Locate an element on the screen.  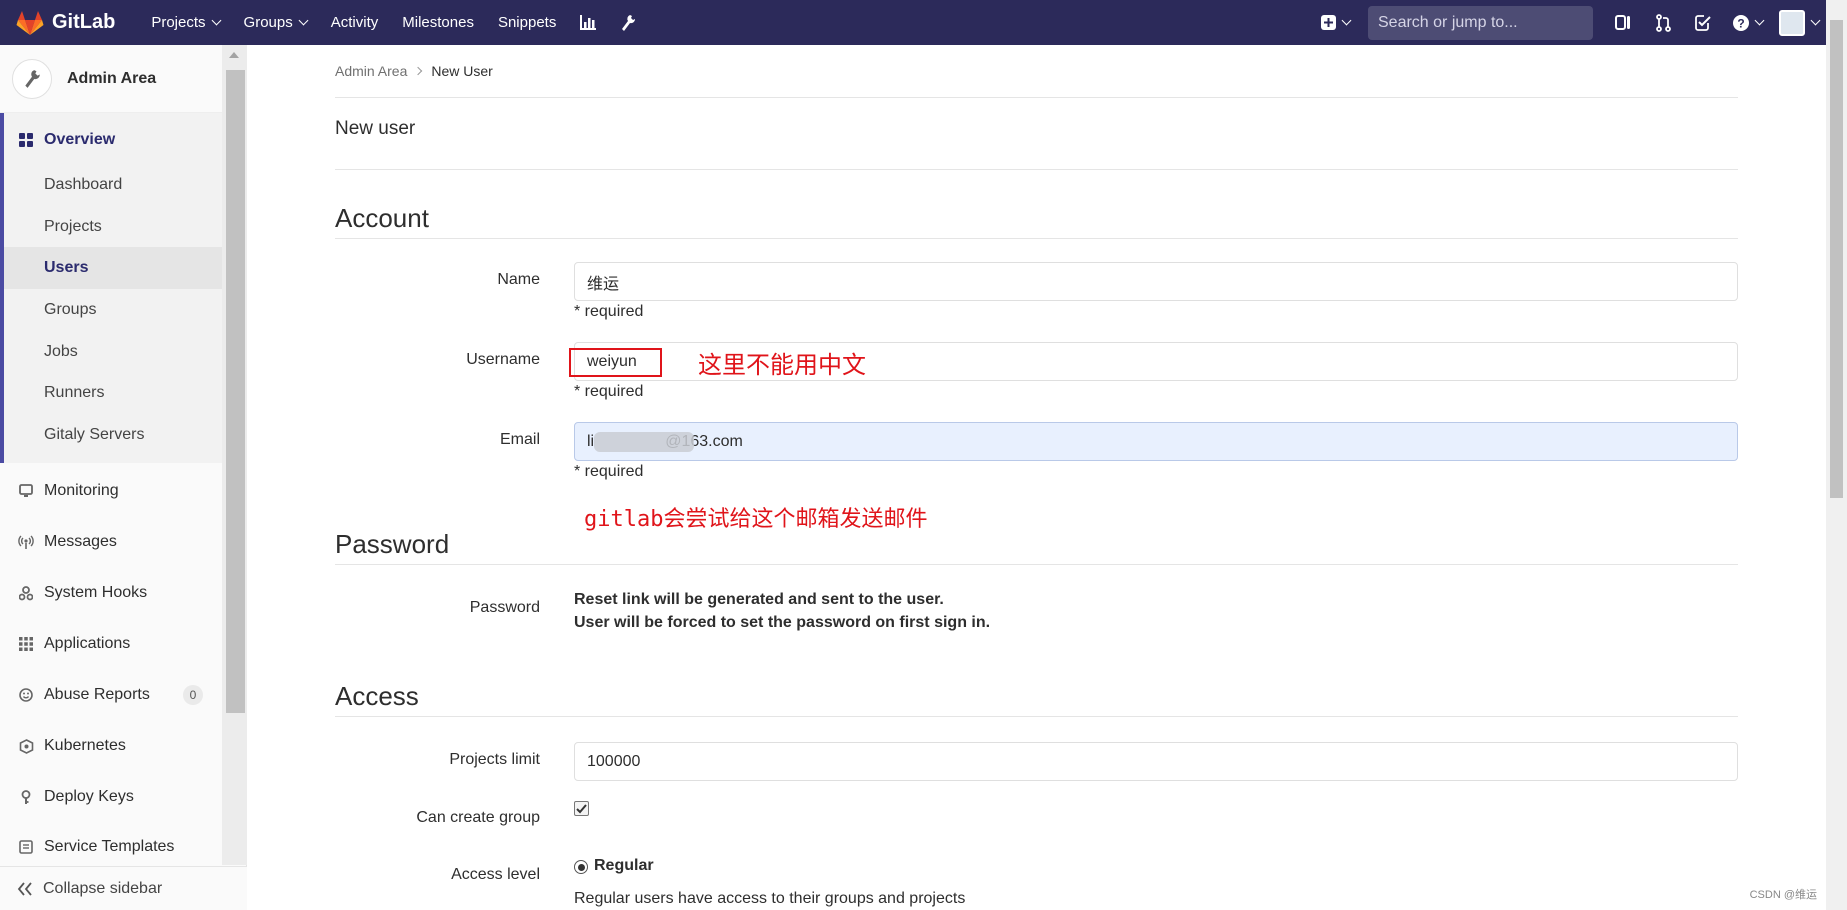
merge-requests-button is located at coordinates (1663, 22).